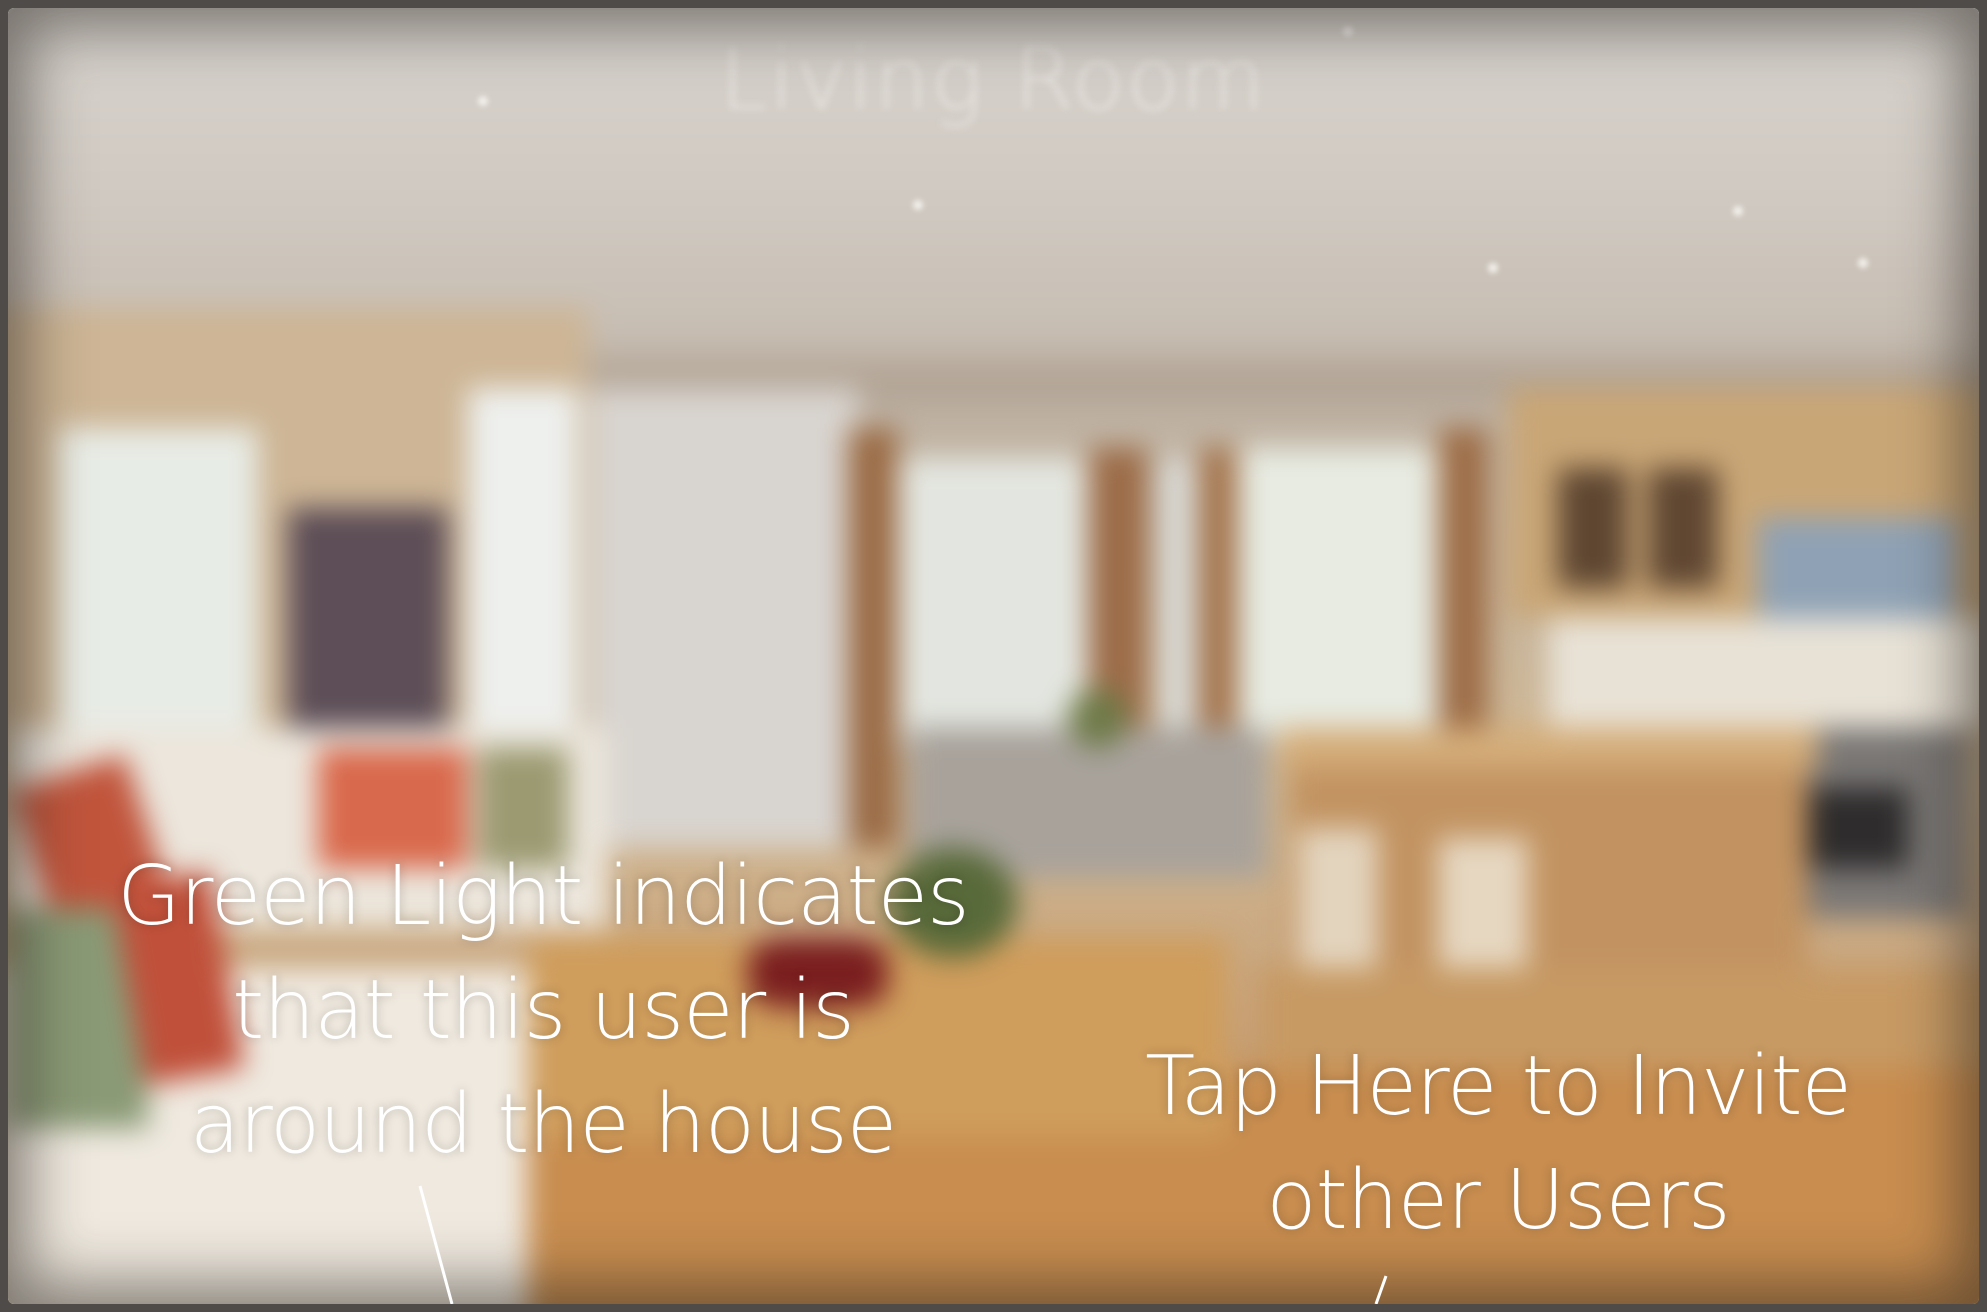  Describe the element at coordinates (993, 80) in the screenshot. I see `room-title: Living Room` at that location.